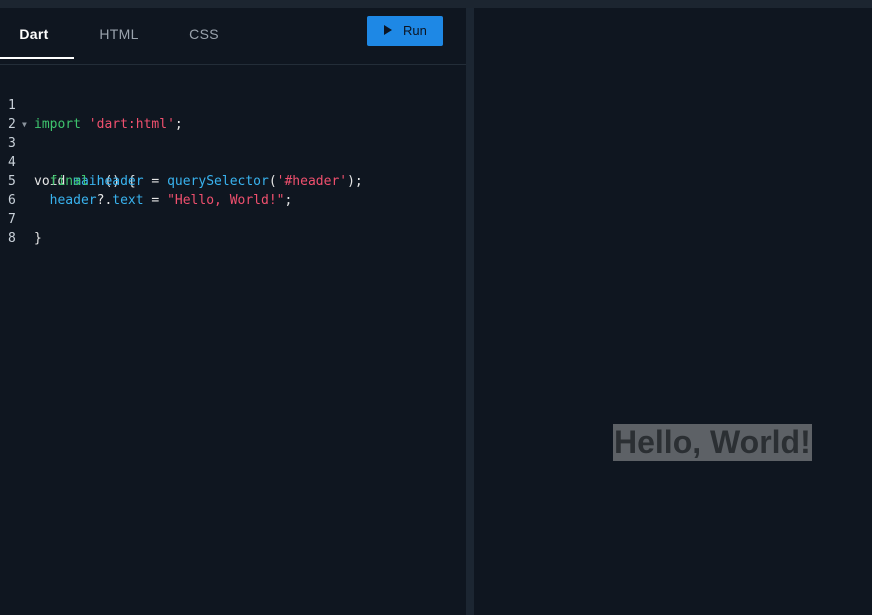  Describe the element at coordinates (233, 228) in the screenshot. I see `code-line: 8` at that location.